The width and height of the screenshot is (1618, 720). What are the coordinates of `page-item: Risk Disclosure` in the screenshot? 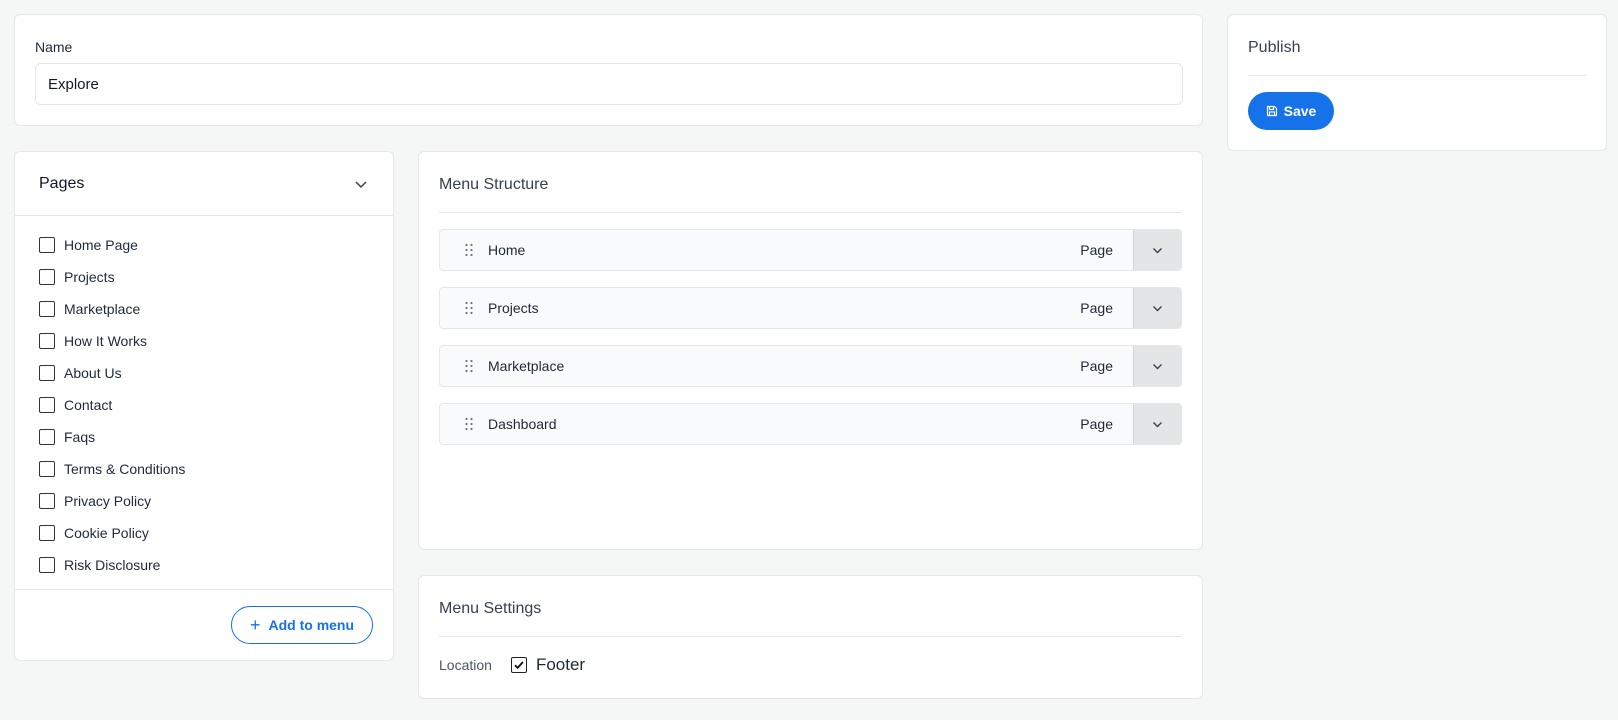 It's located at (112, 565).